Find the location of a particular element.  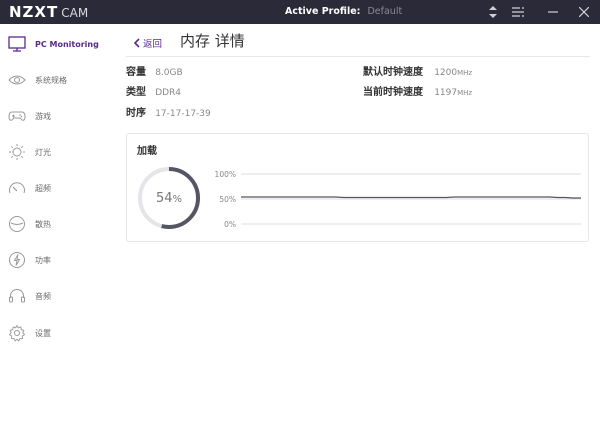

spec-default-clock-label: 默认时钟速度 is located at coordinates (393, 72).